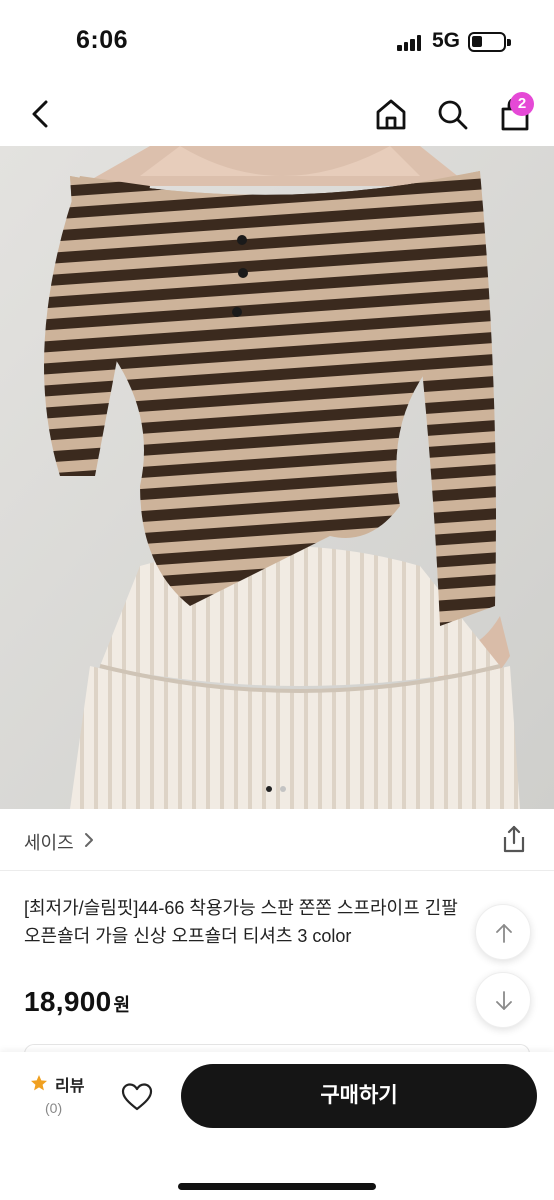 The height and width of the screenshot is (1200, 554). I want to click on home-indicator, so click(277, 1186).